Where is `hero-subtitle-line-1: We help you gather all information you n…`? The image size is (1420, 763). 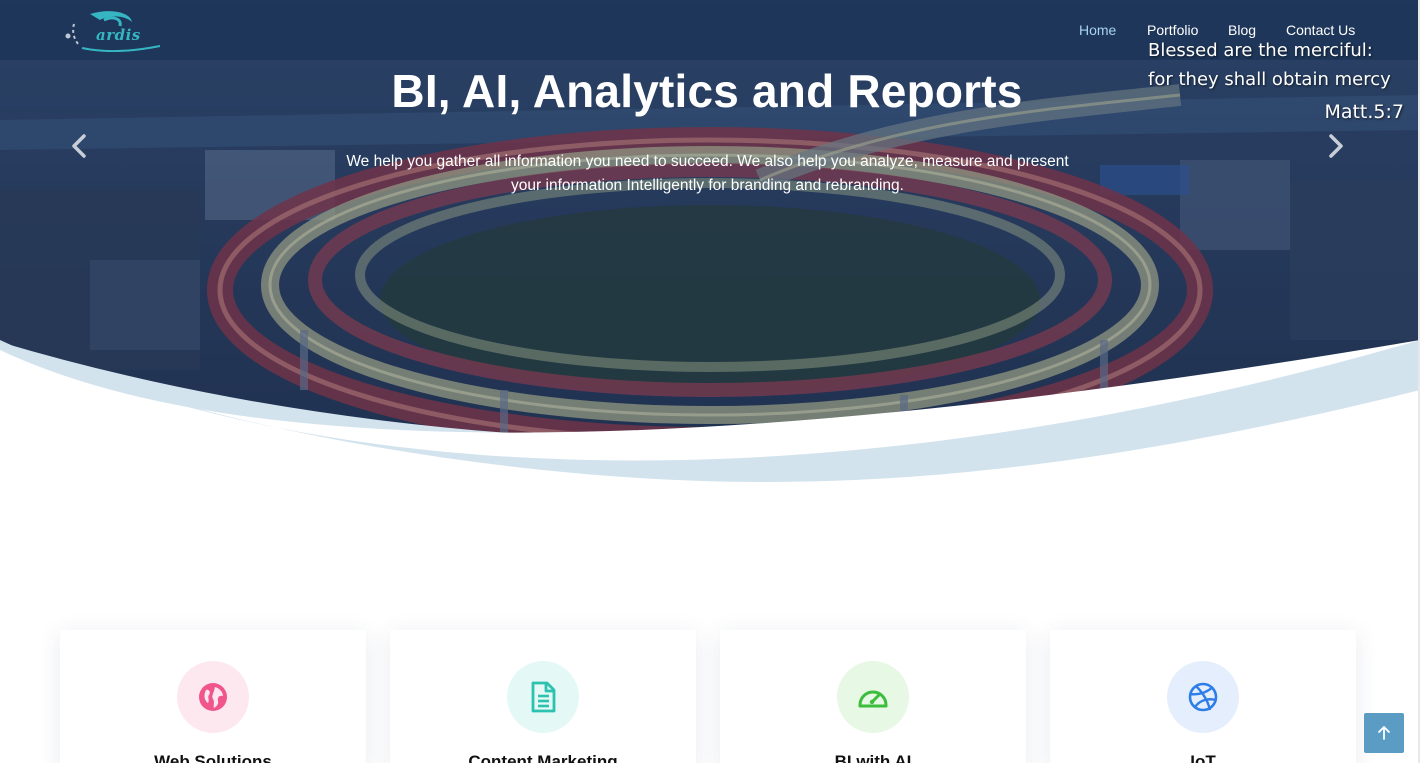 hero-subtitle-line-1: We help you gather all information you n… is located at coordinates (707, 161).